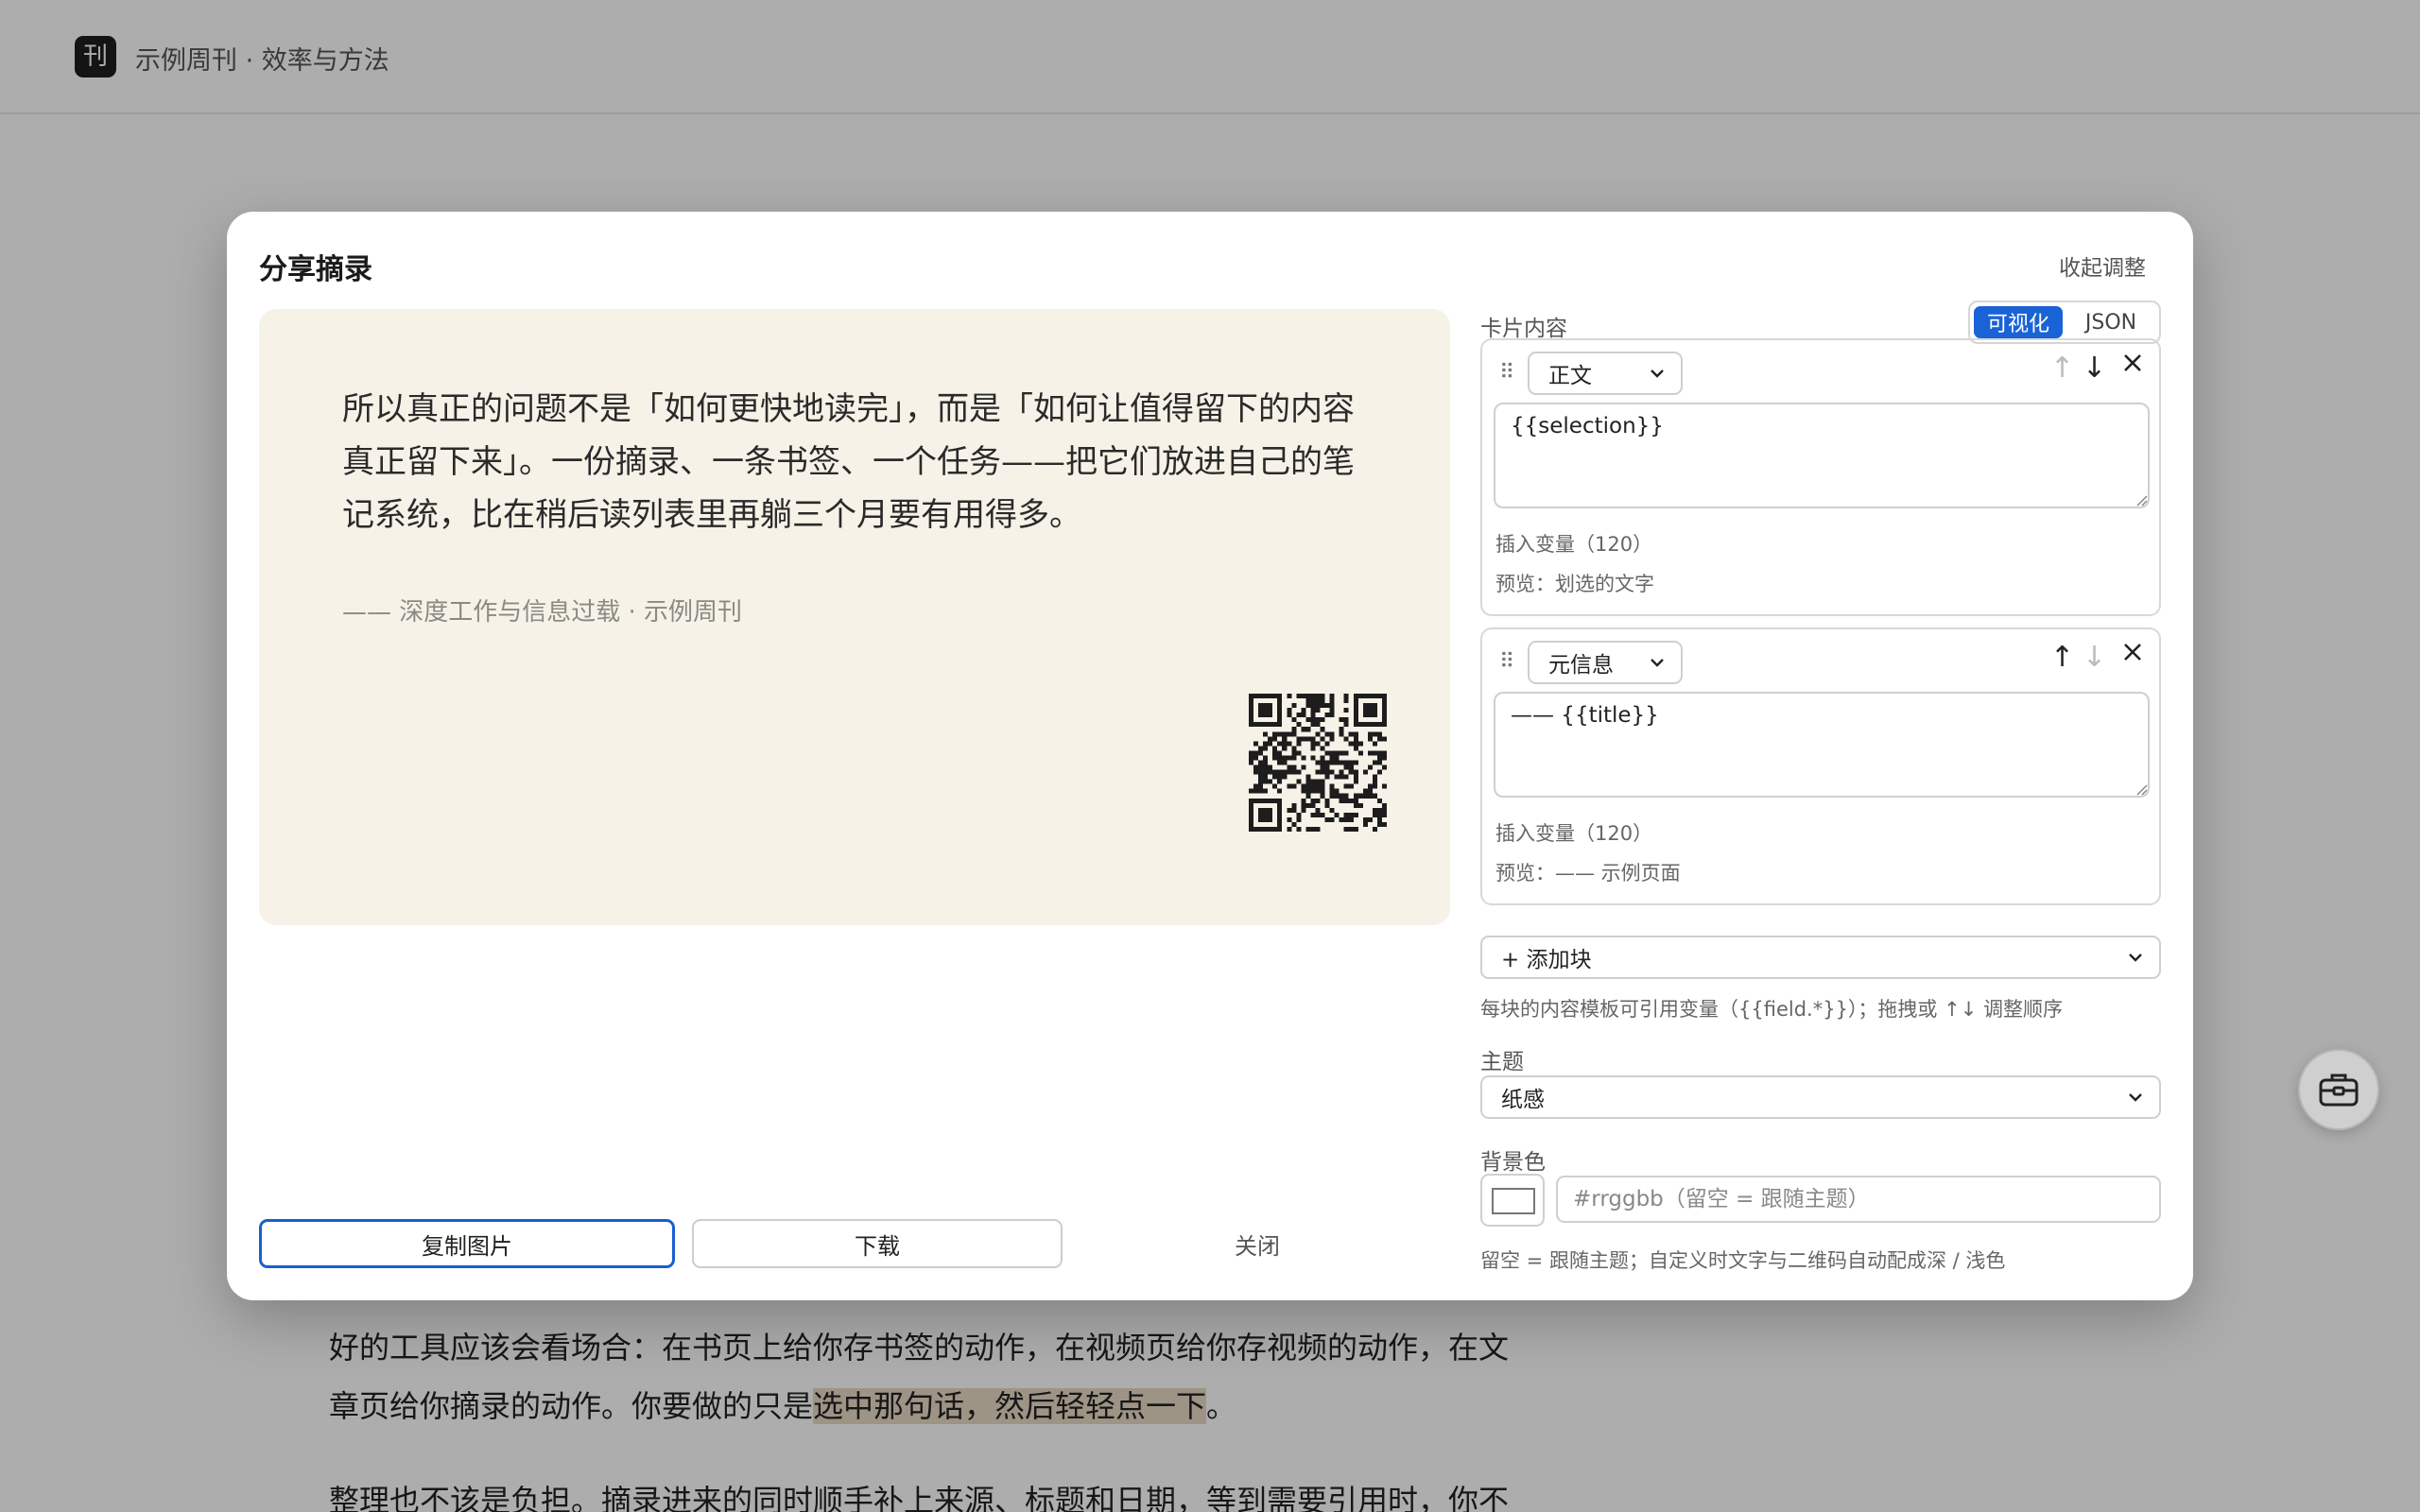  Describe the element at coordinates (1574, 584) in the screenshot. I see `block-preview-text: 预览：划选的文字` at that location.